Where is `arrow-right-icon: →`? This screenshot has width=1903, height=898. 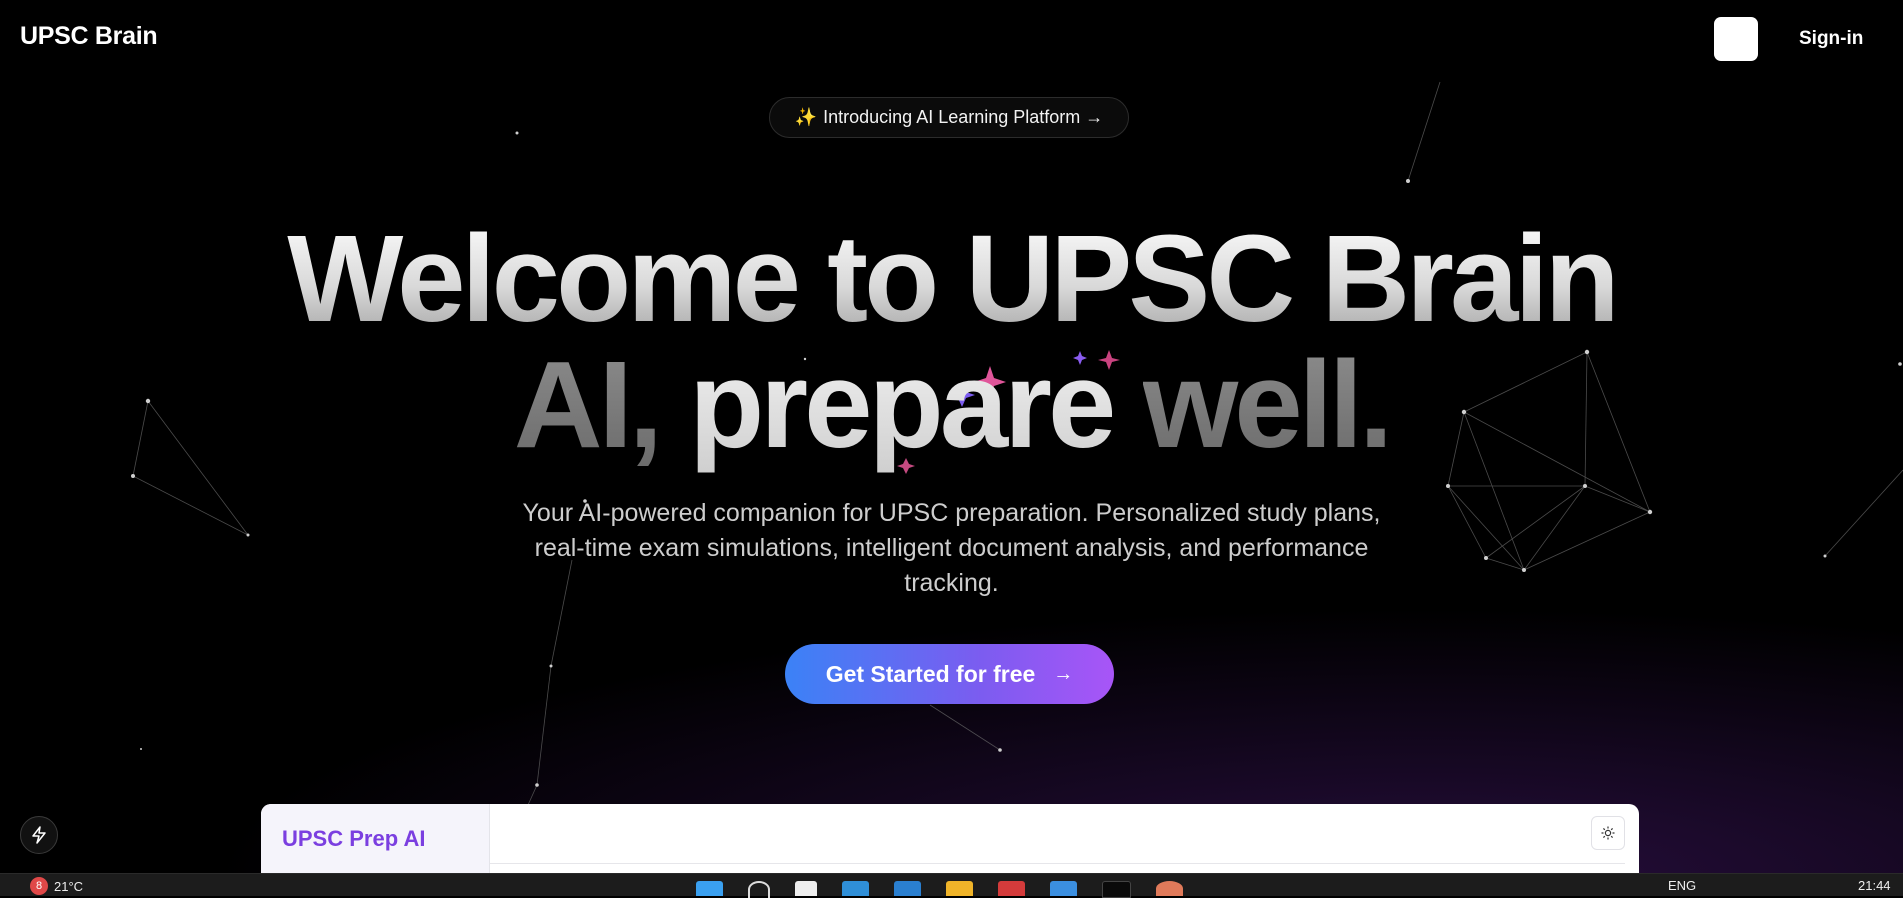
arrow-right-icon: → is located at coordinates (1063, 673).